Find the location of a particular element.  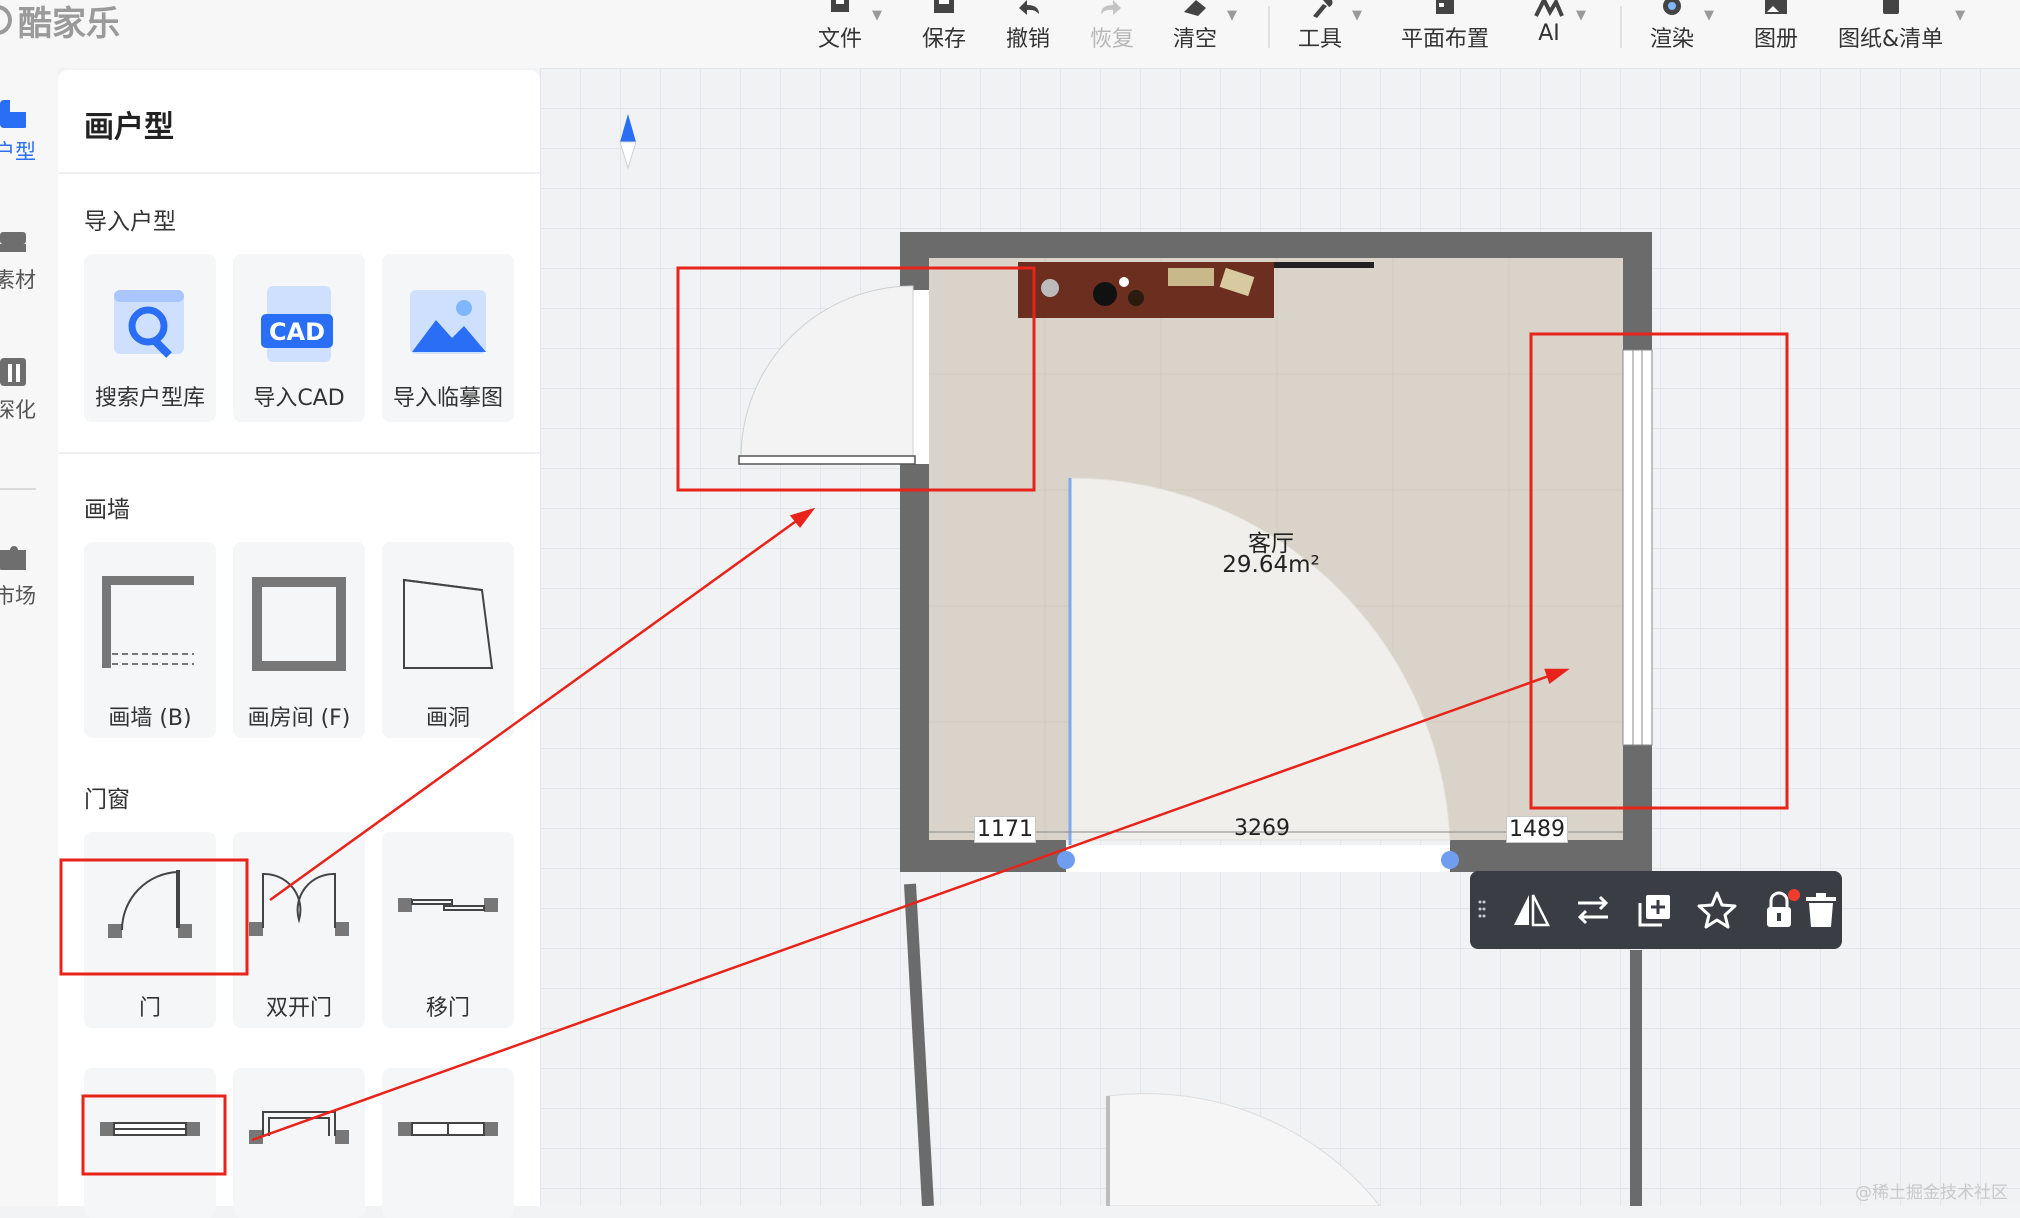

logo-text: 酷家乐 is located at coordinates (69, 23).